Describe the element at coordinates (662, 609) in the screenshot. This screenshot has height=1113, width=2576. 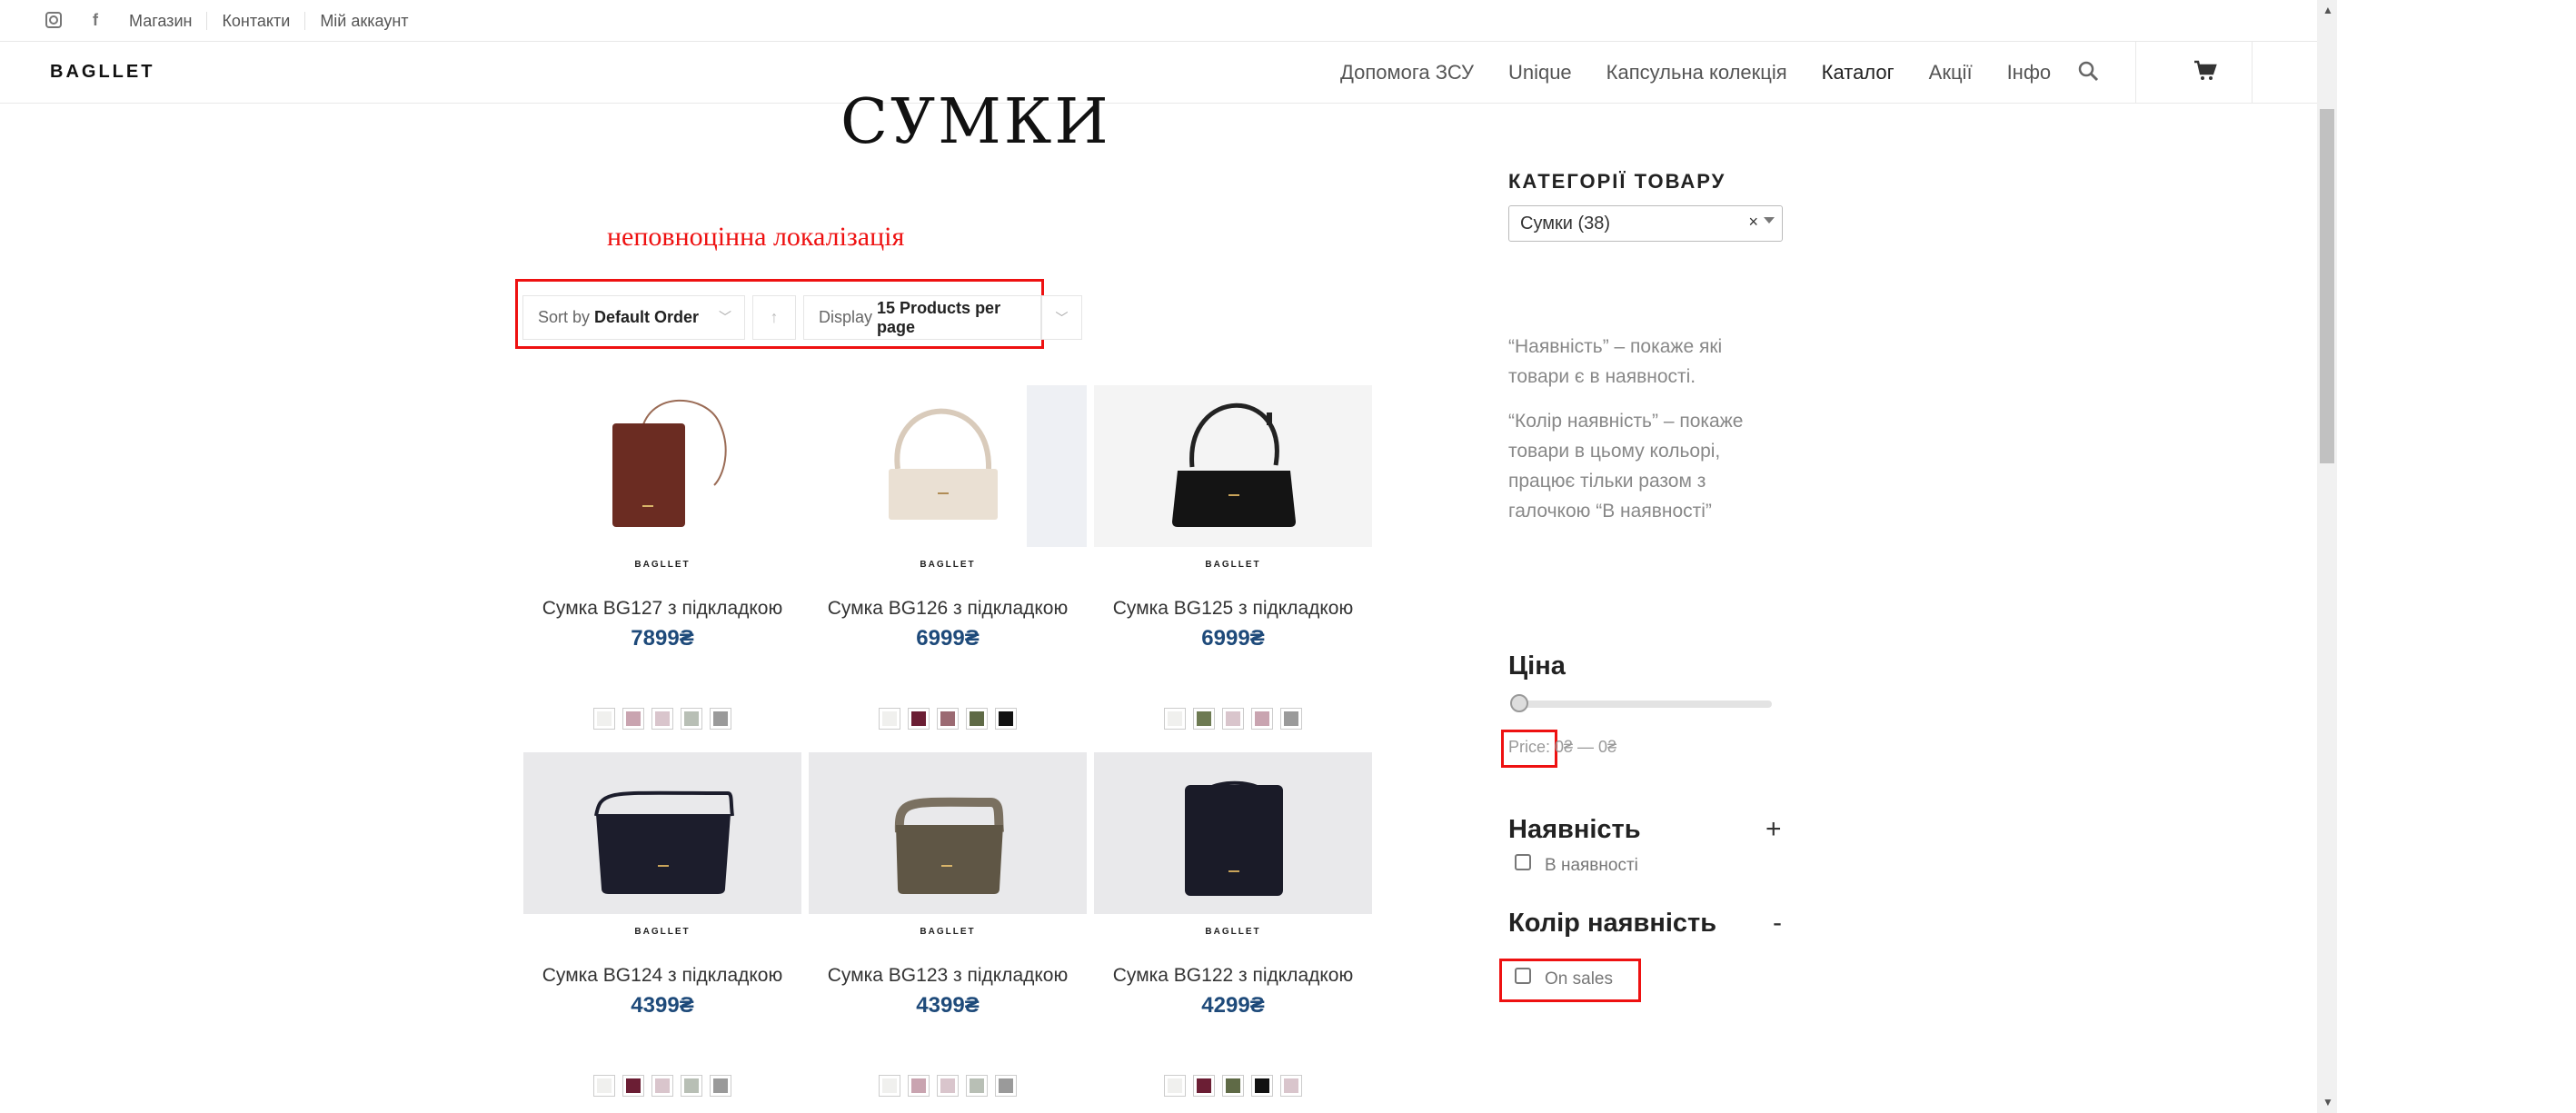
I see `product-name: Сумка BG127 з підкладкою` at that location.